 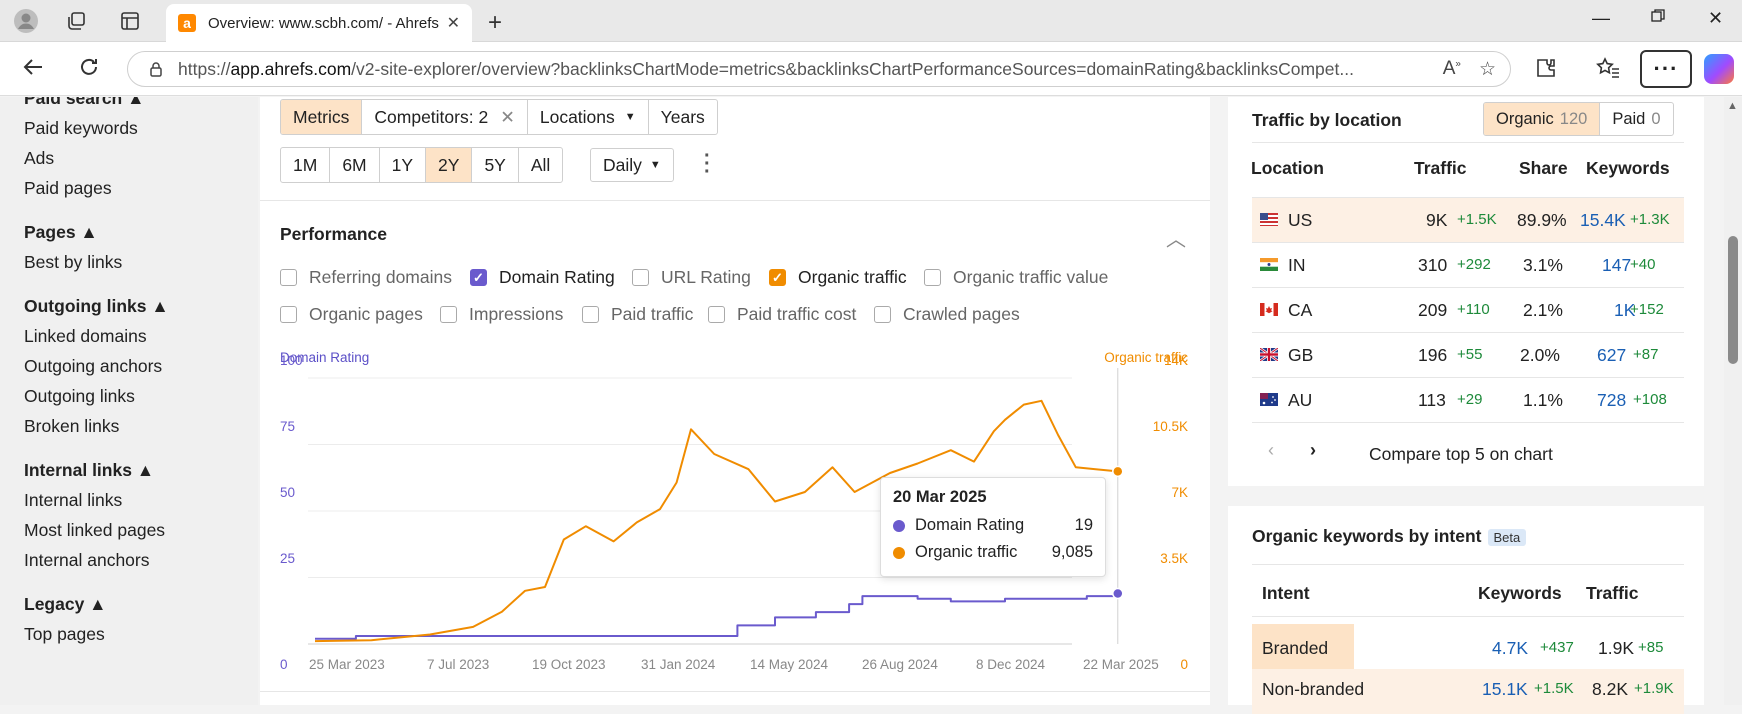 I want to click on read-aloud-icon: A», so click(x=1452, y=69).